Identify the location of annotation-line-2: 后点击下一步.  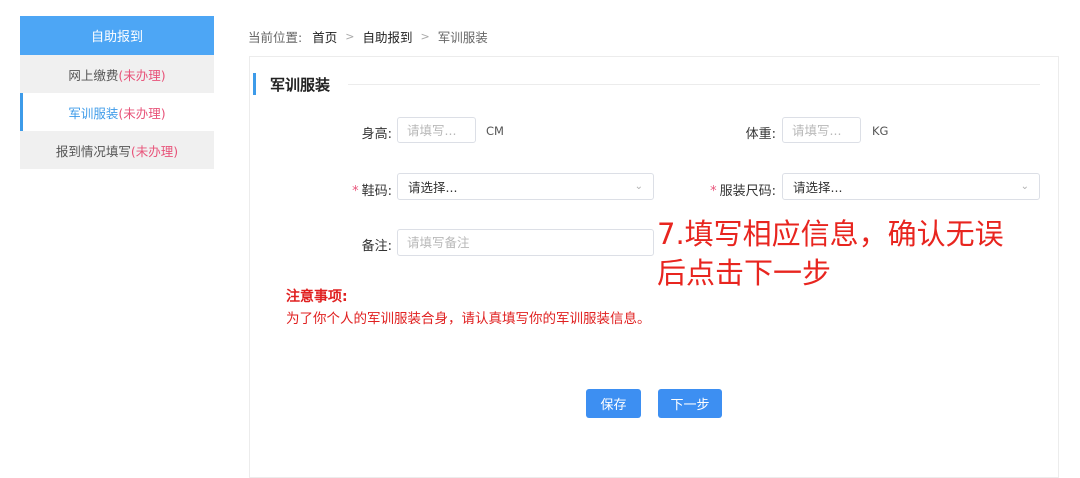
(744, 273).